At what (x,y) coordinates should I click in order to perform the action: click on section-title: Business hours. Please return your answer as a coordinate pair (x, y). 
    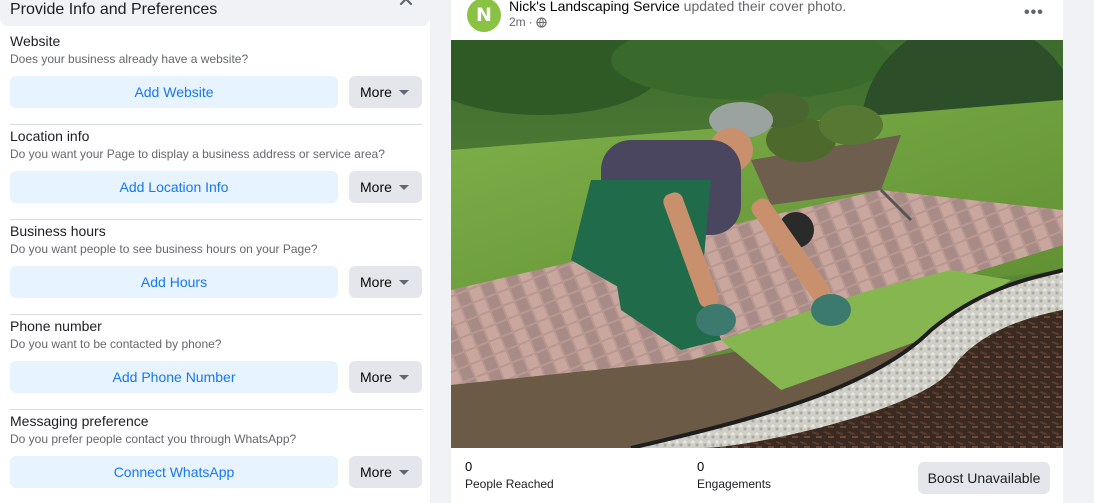
    Looking at the image, I should click on (58, 231).